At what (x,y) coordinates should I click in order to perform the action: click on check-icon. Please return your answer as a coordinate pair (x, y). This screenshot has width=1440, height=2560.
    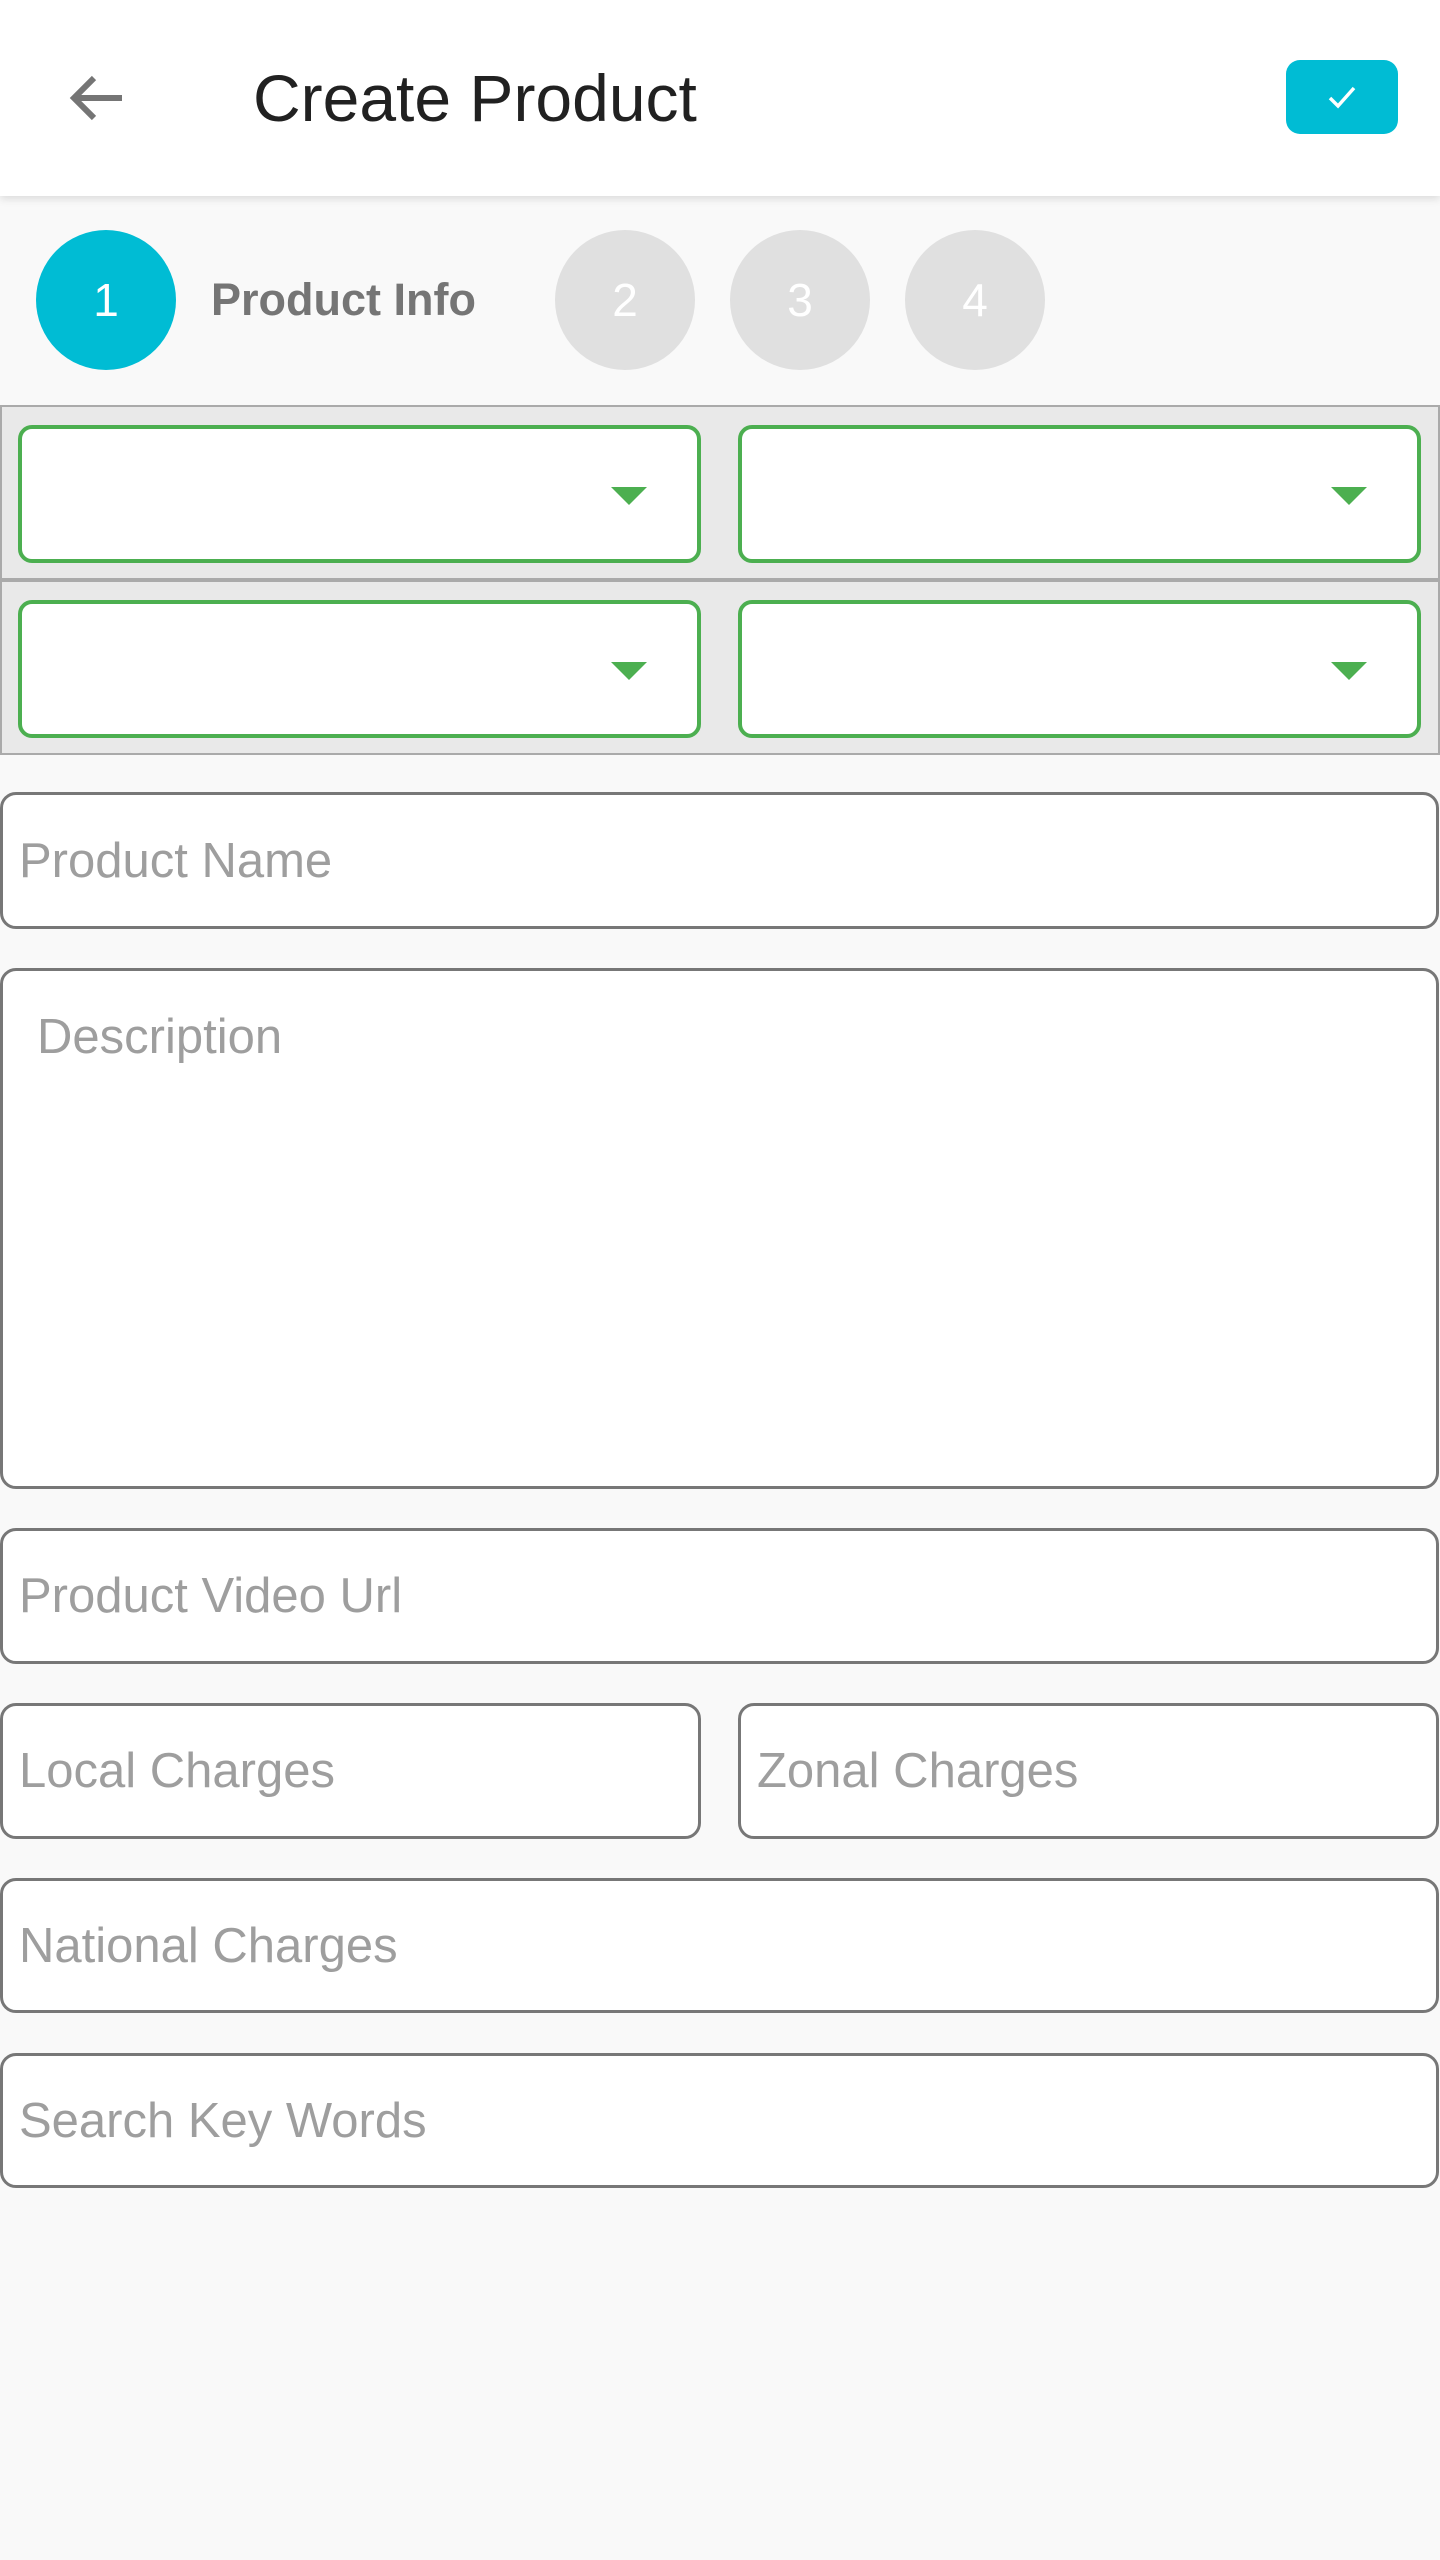
    Looking at the image, I should click on (1342, 97).